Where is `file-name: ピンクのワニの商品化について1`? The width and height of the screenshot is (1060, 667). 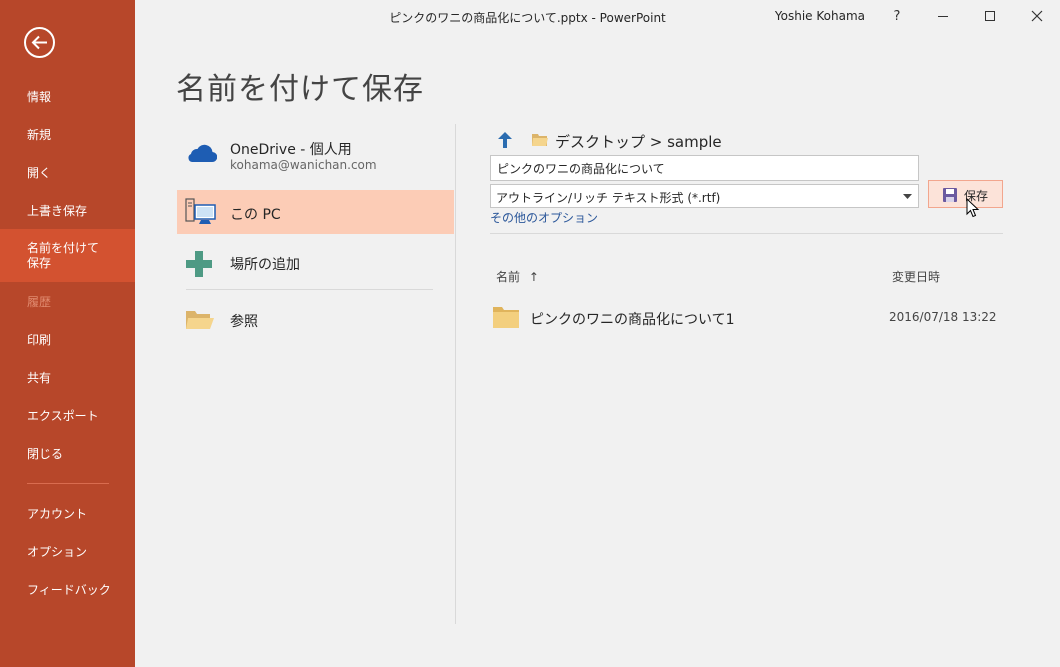 file-name: ピンクのワニの商品化について1 is located at coordinates (632, 320).